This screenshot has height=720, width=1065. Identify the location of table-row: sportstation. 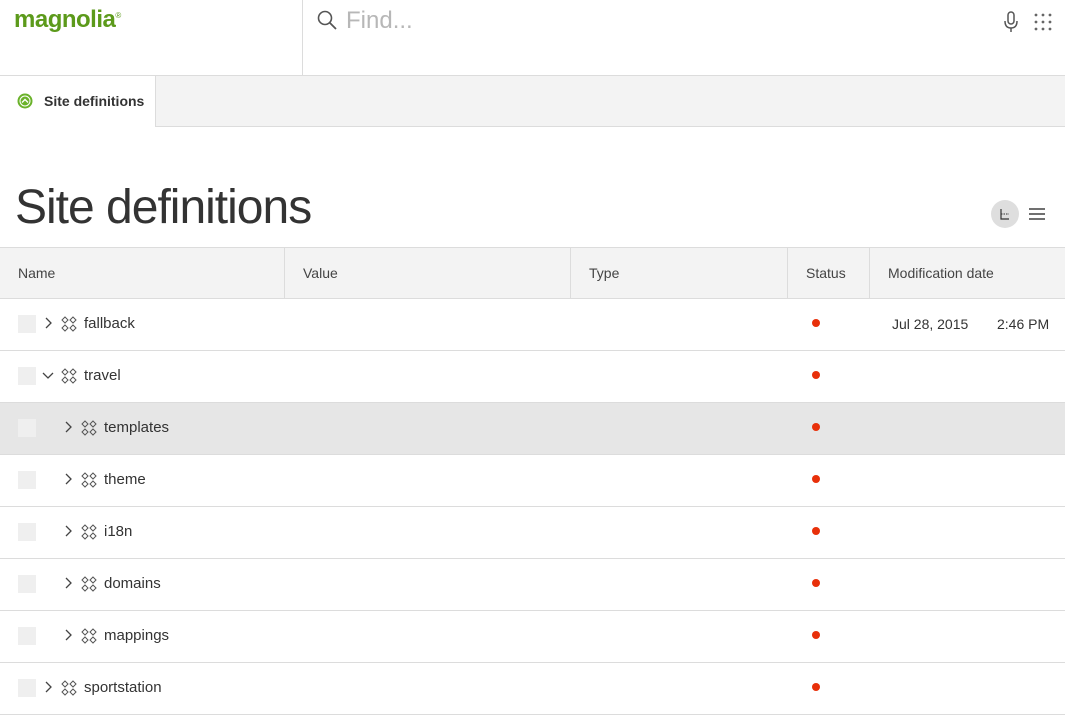
(532, 689).